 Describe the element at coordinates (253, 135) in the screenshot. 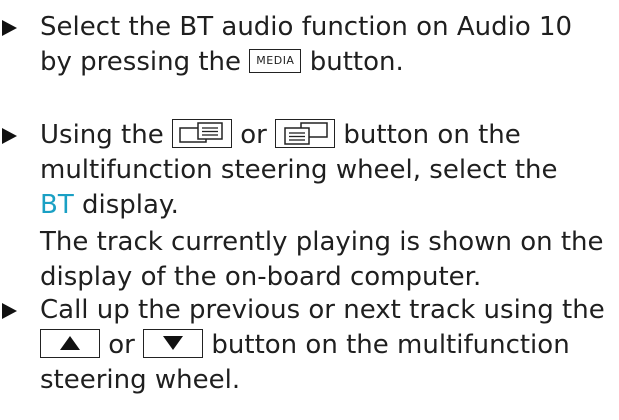

I see `step-2-line-1-or: or` at that location.